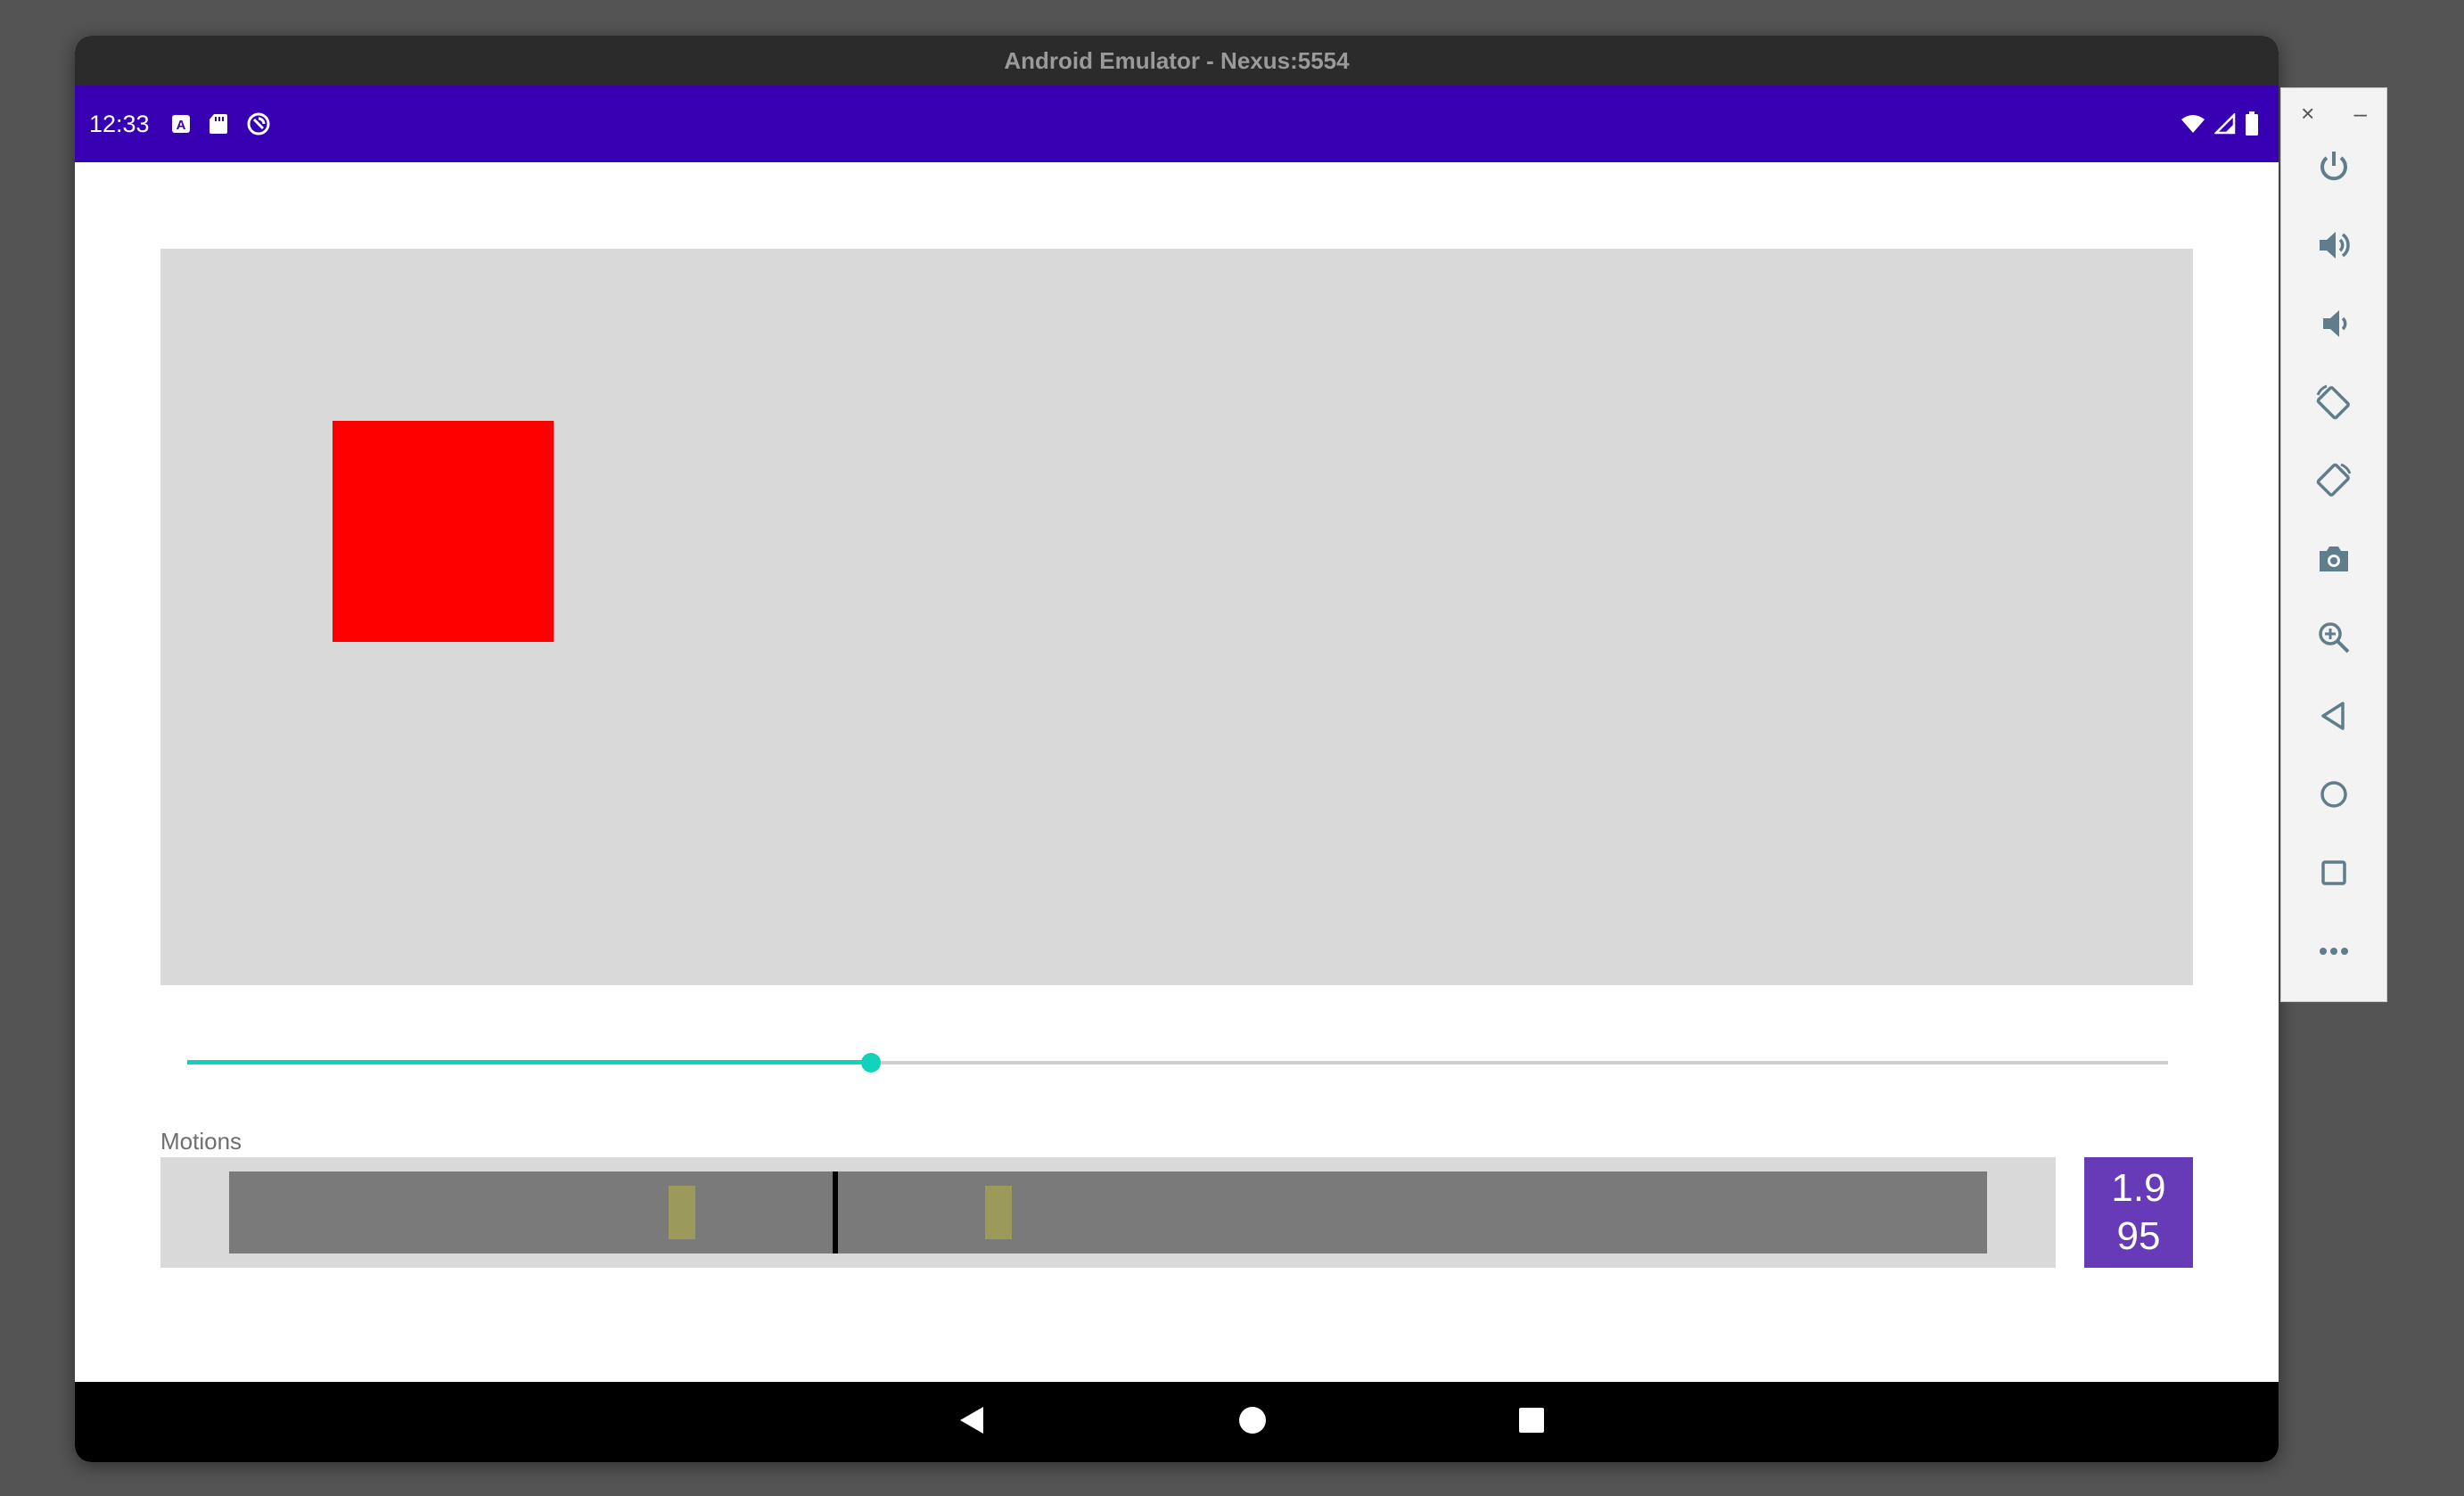  I want to click on camera-icon, so click(2334, 561).